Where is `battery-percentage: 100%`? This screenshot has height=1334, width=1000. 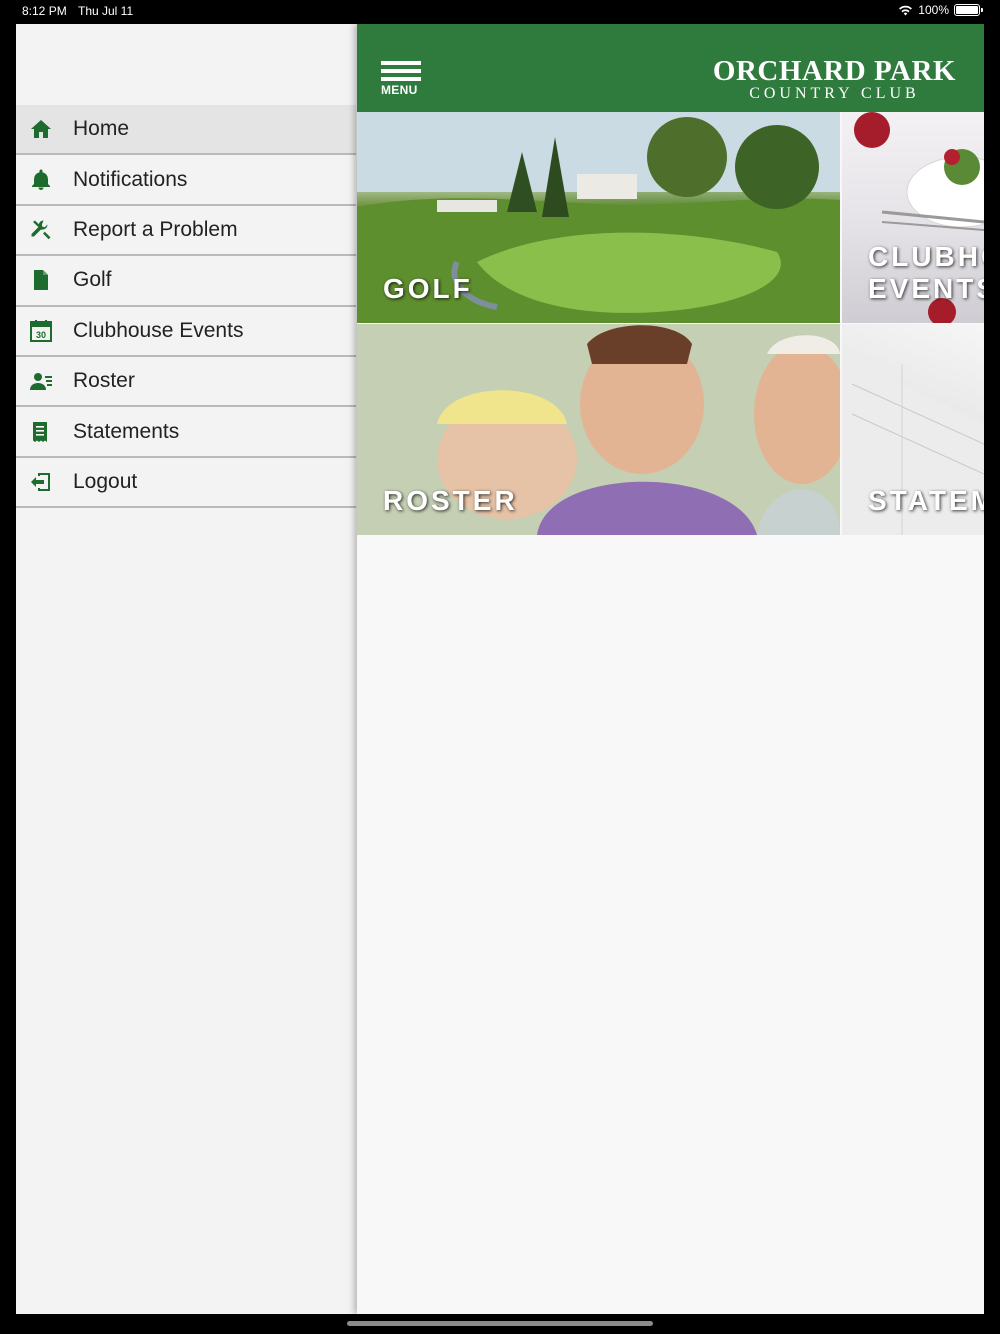
battery-percentage: 100% is located at coordinates (933, 10).